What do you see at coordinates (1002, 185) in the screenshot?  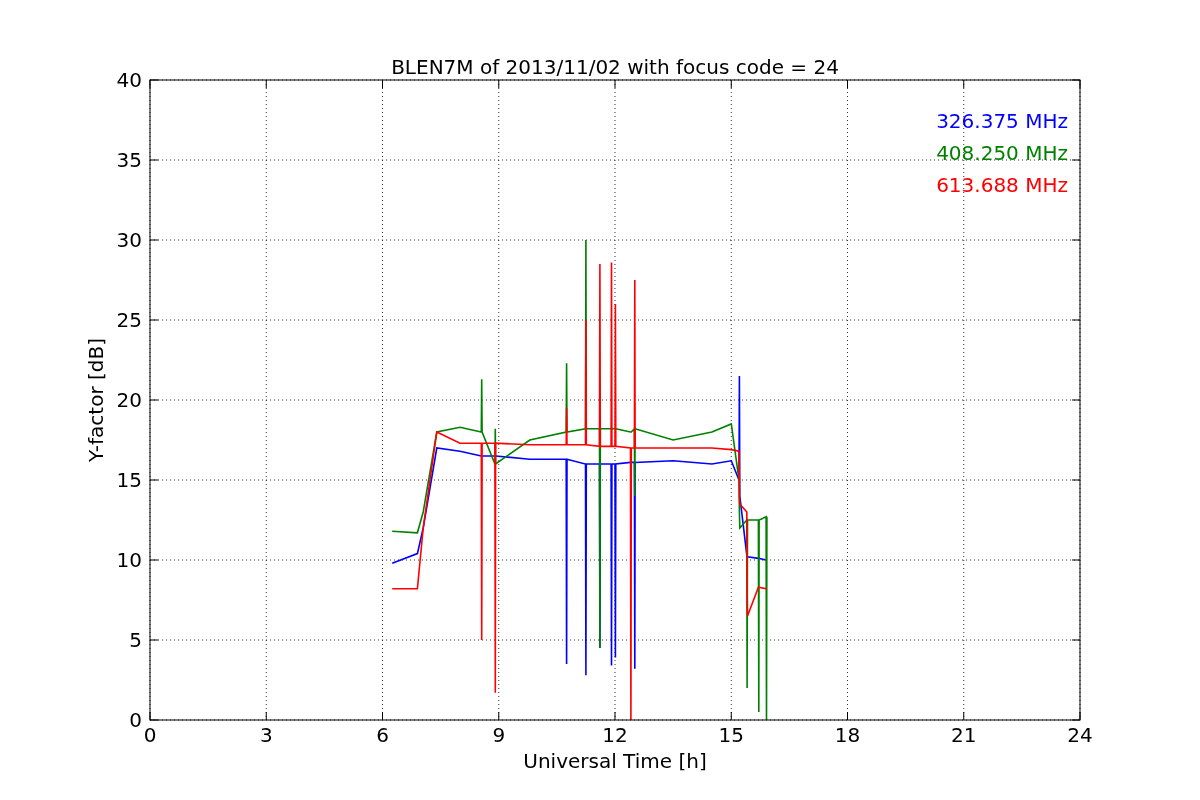 I see `legend-label: 613.688 MHz` at bounding box center [1002, 185].